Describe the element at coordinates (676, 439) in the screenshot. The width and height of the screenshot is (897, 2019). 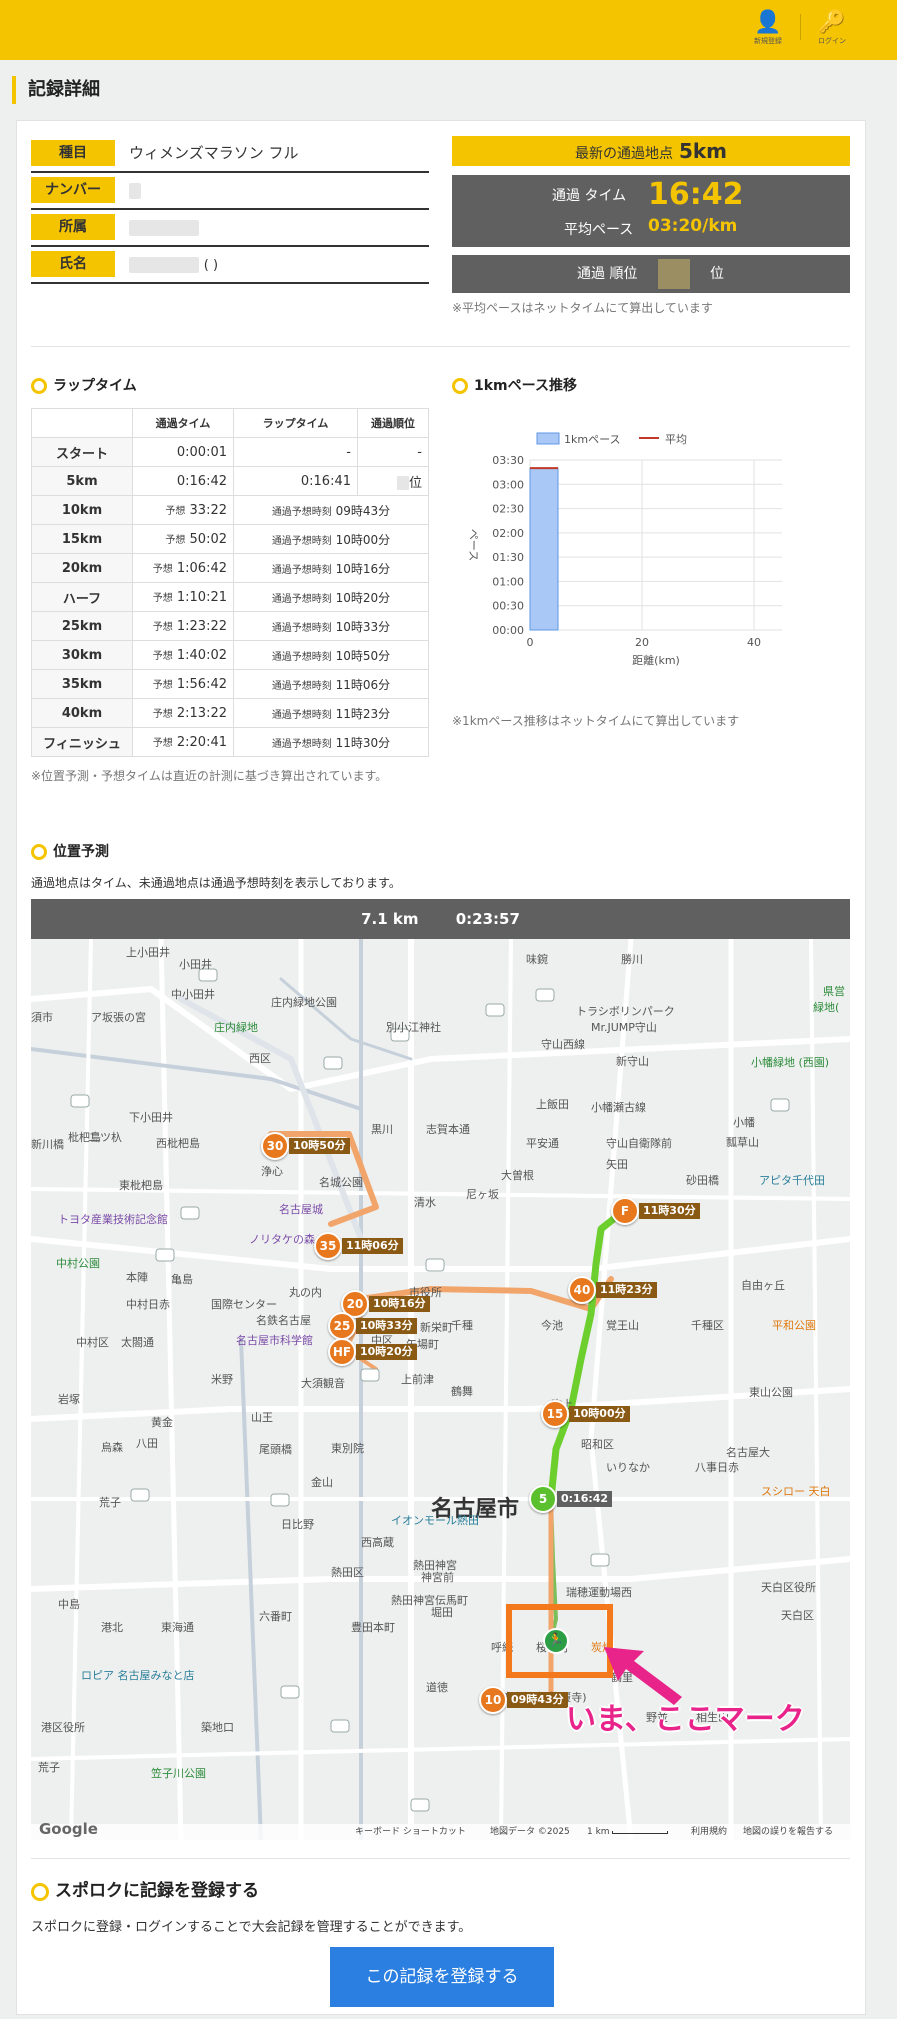
I see `legend-label: 平均` at that location.